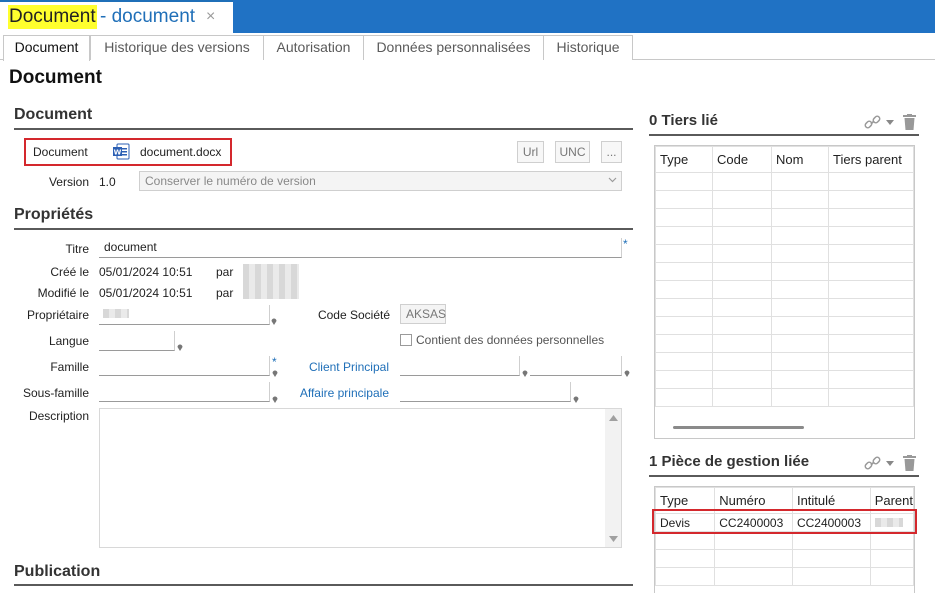  I want to click on affaire-principale-input, so click(485, 392).